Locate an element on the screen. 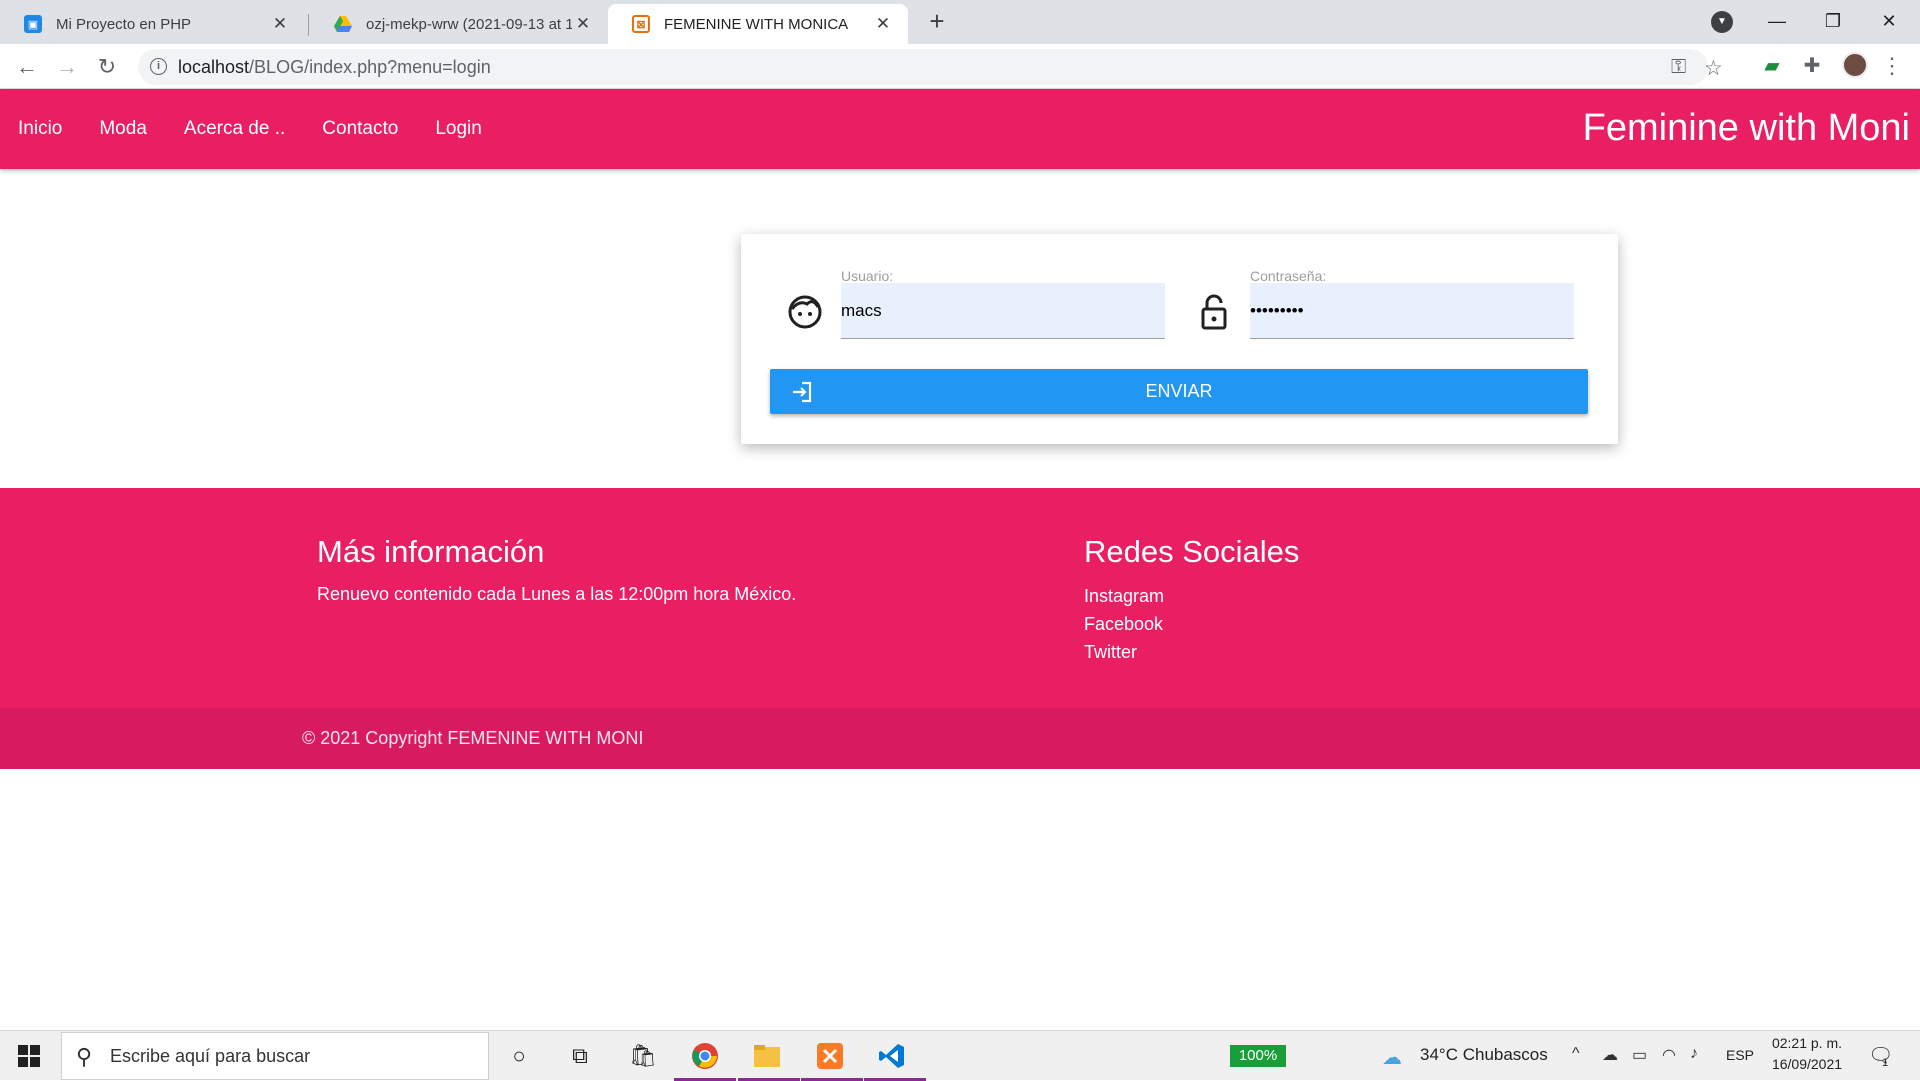 The image size is (1920, 1081). nav-link-login: Login is located at coordinates (458, 129).